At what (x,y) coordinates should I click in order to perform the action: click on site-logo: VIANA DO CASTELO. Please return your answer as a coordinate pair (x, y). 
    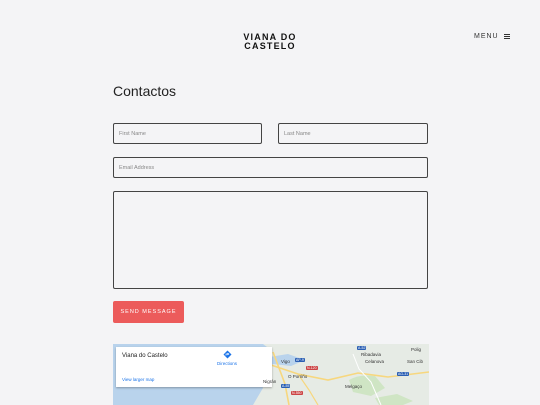
    Looking at the image, I should click on (270, 42).